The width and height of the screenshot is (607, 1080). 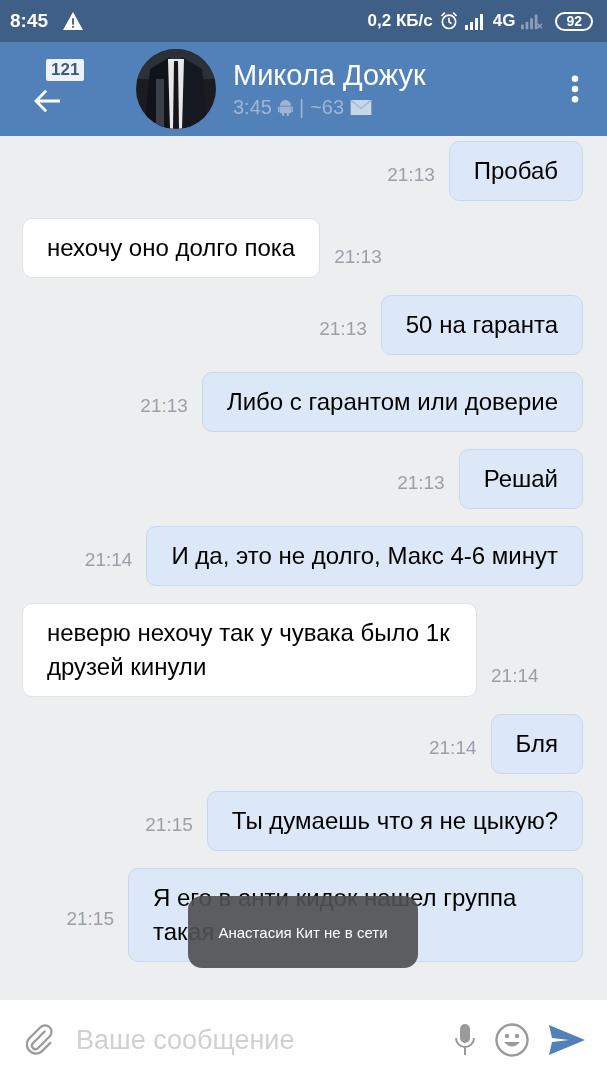 What do you see at coordinates (448, 21) in the screenshot?
I see `alarm-icon` at bounding box center [448, 21].